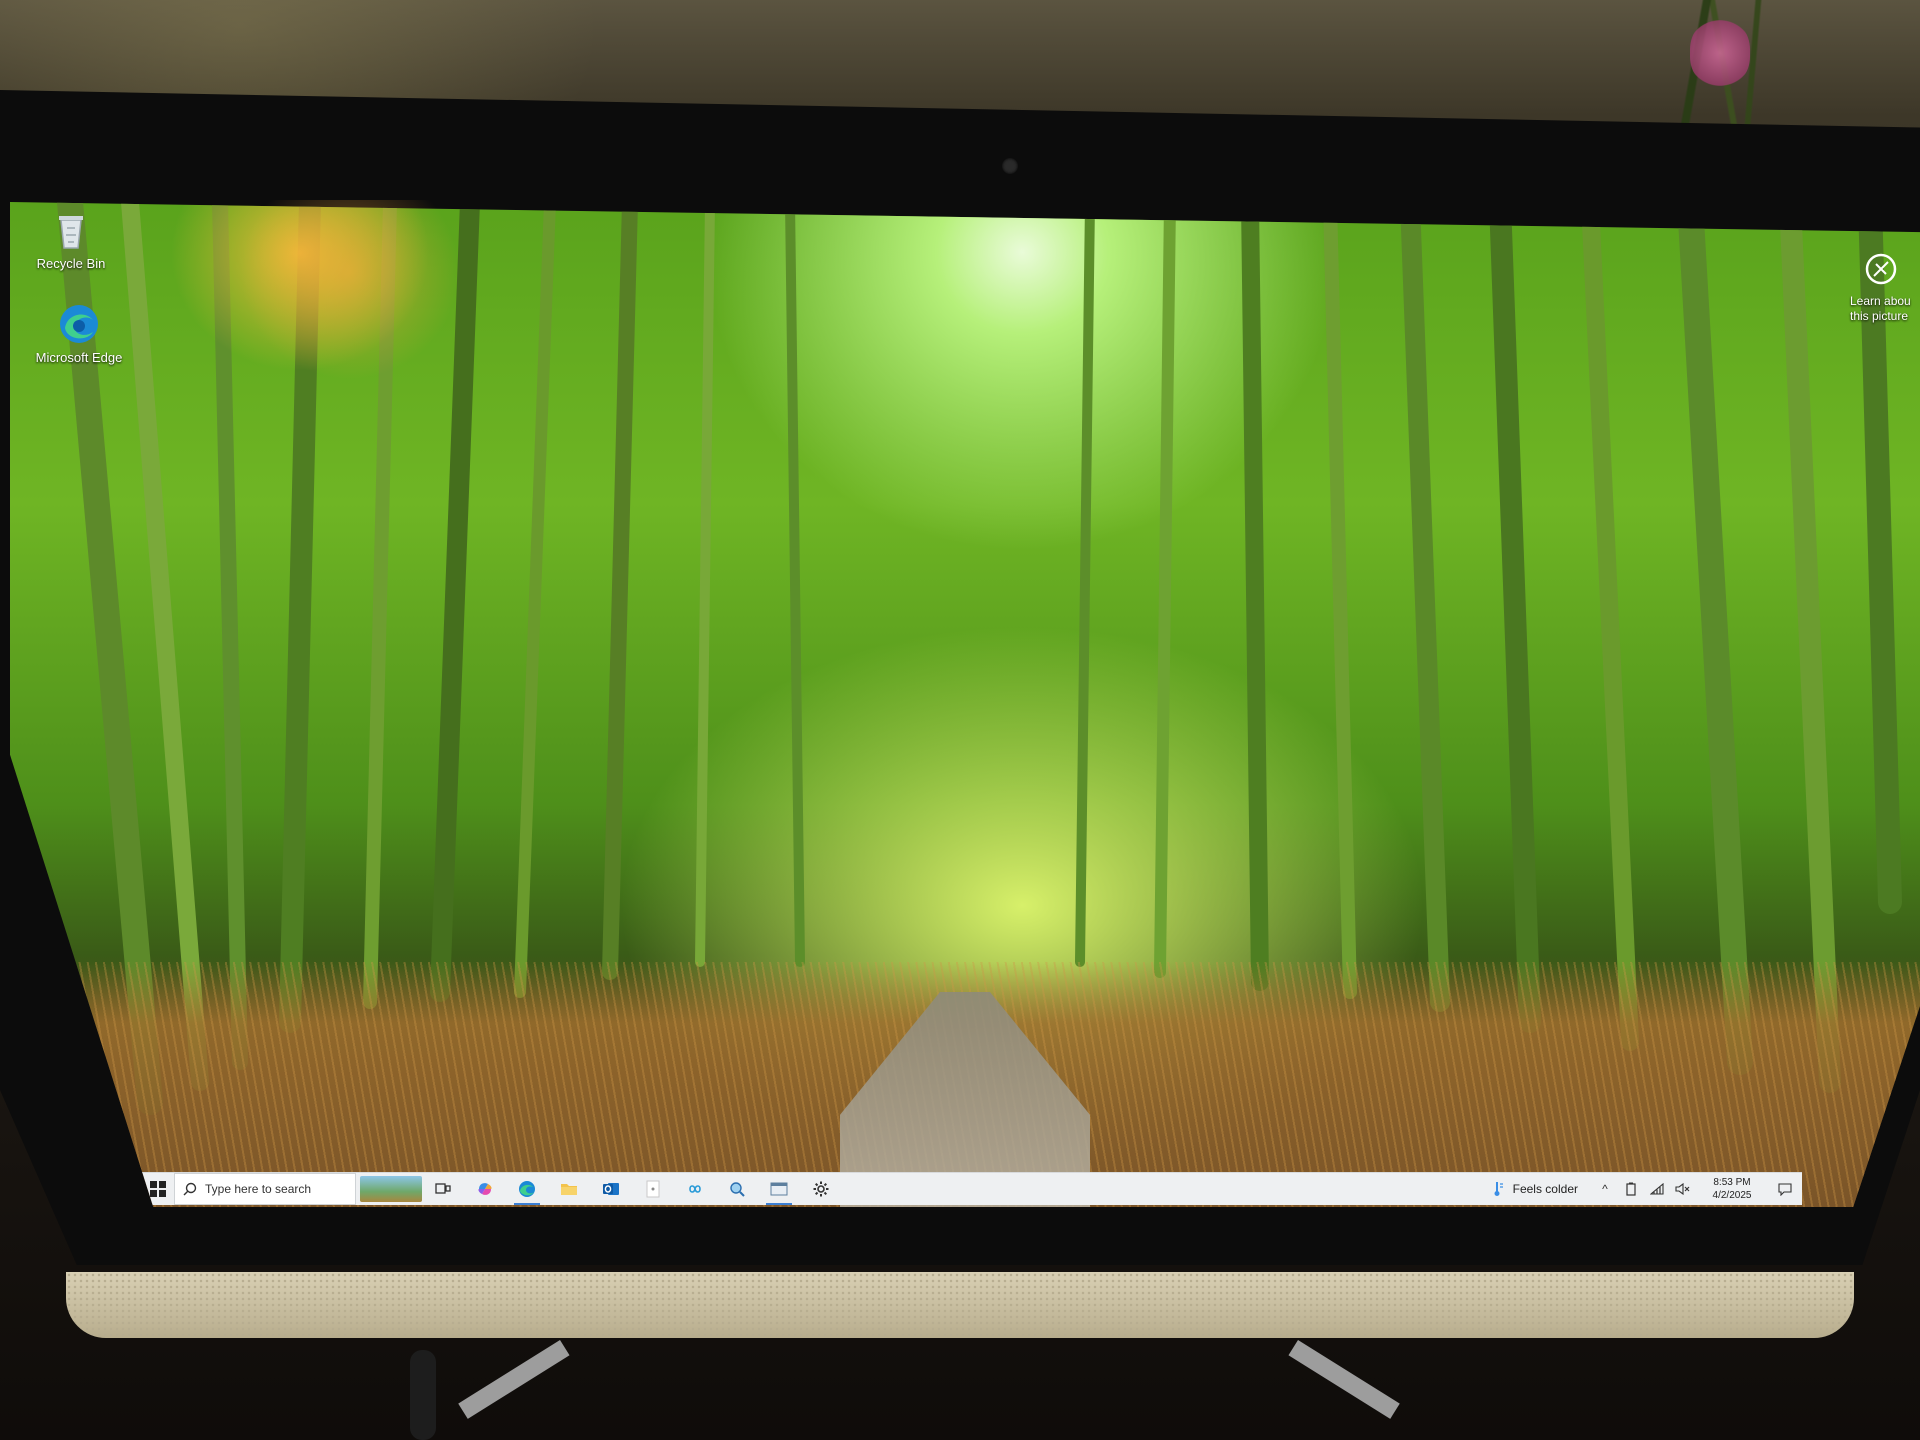  I want to click on weather-widget: Feels colder, so click(1533, 1189).